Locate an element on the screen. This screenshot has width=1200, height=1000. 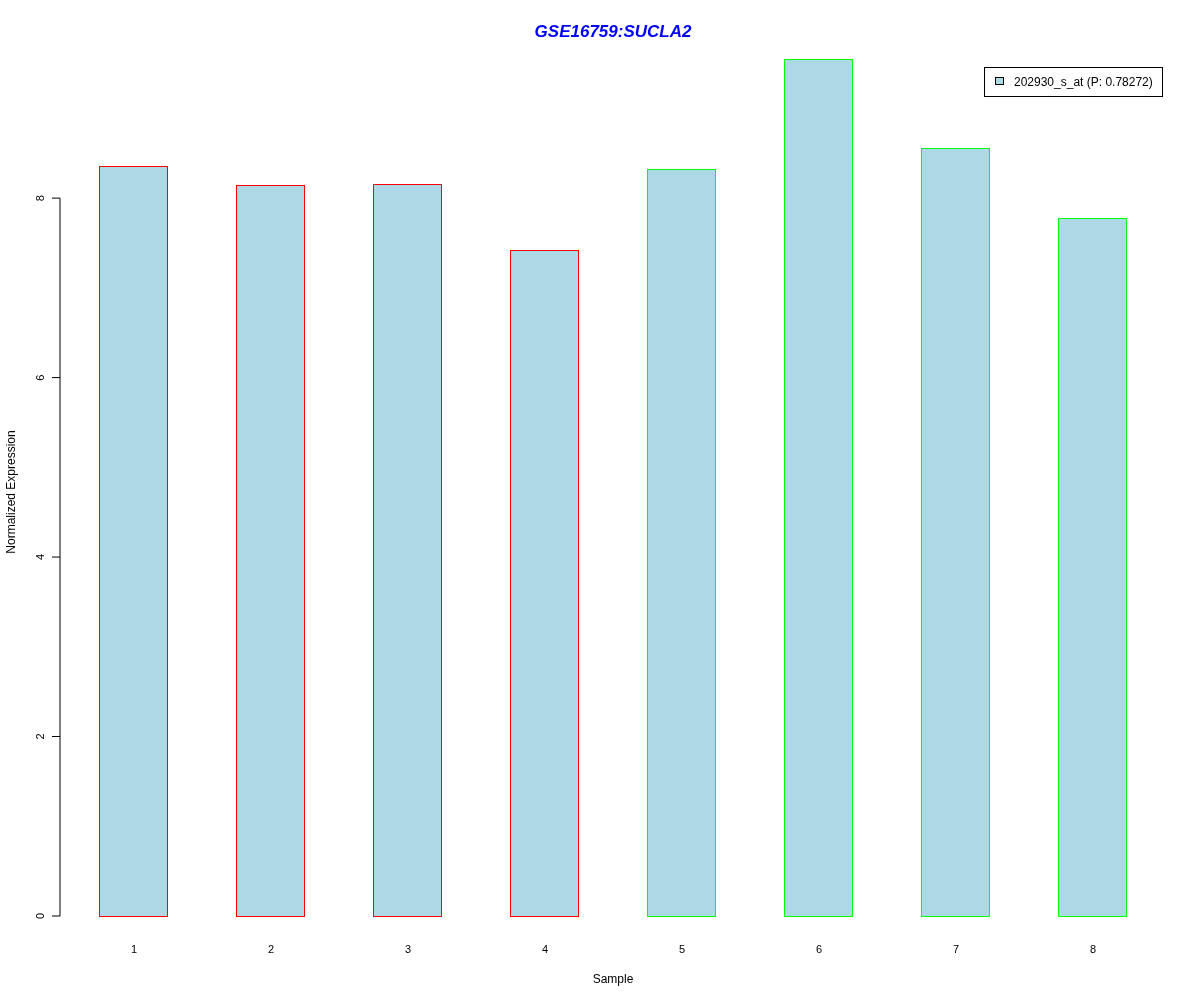
chart-title: GSE16759:SUCLA2 is located at coordinates (613, 31).